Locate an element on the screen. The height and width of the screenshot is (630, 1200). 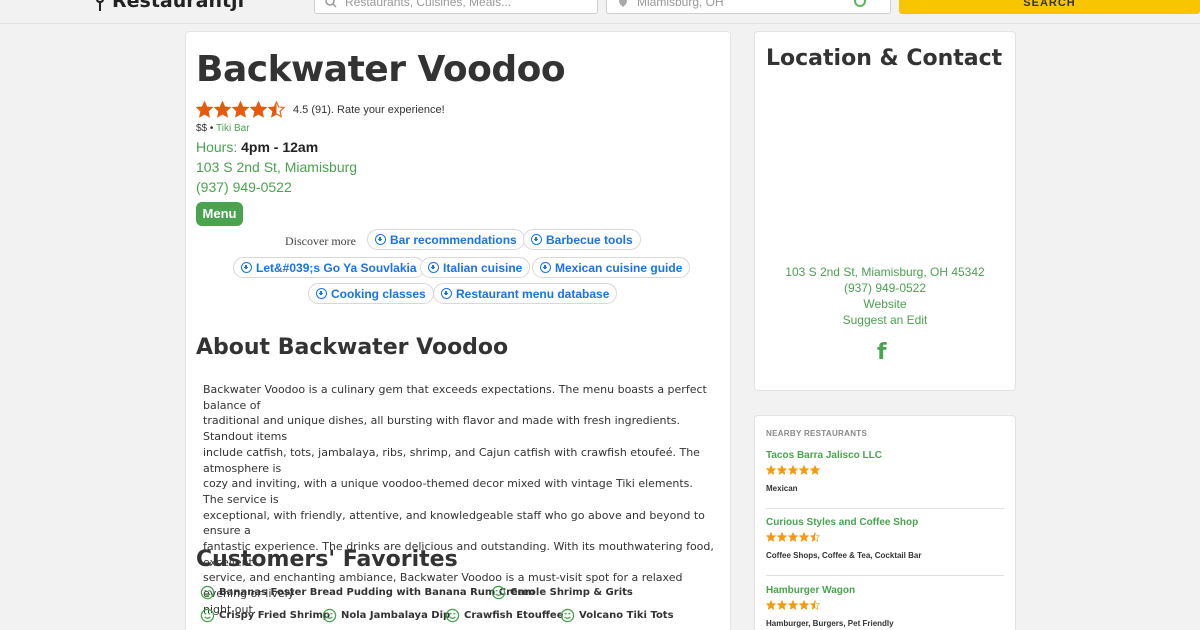
discover-chip: Italian cuisine is located at coordinates (475, 267).